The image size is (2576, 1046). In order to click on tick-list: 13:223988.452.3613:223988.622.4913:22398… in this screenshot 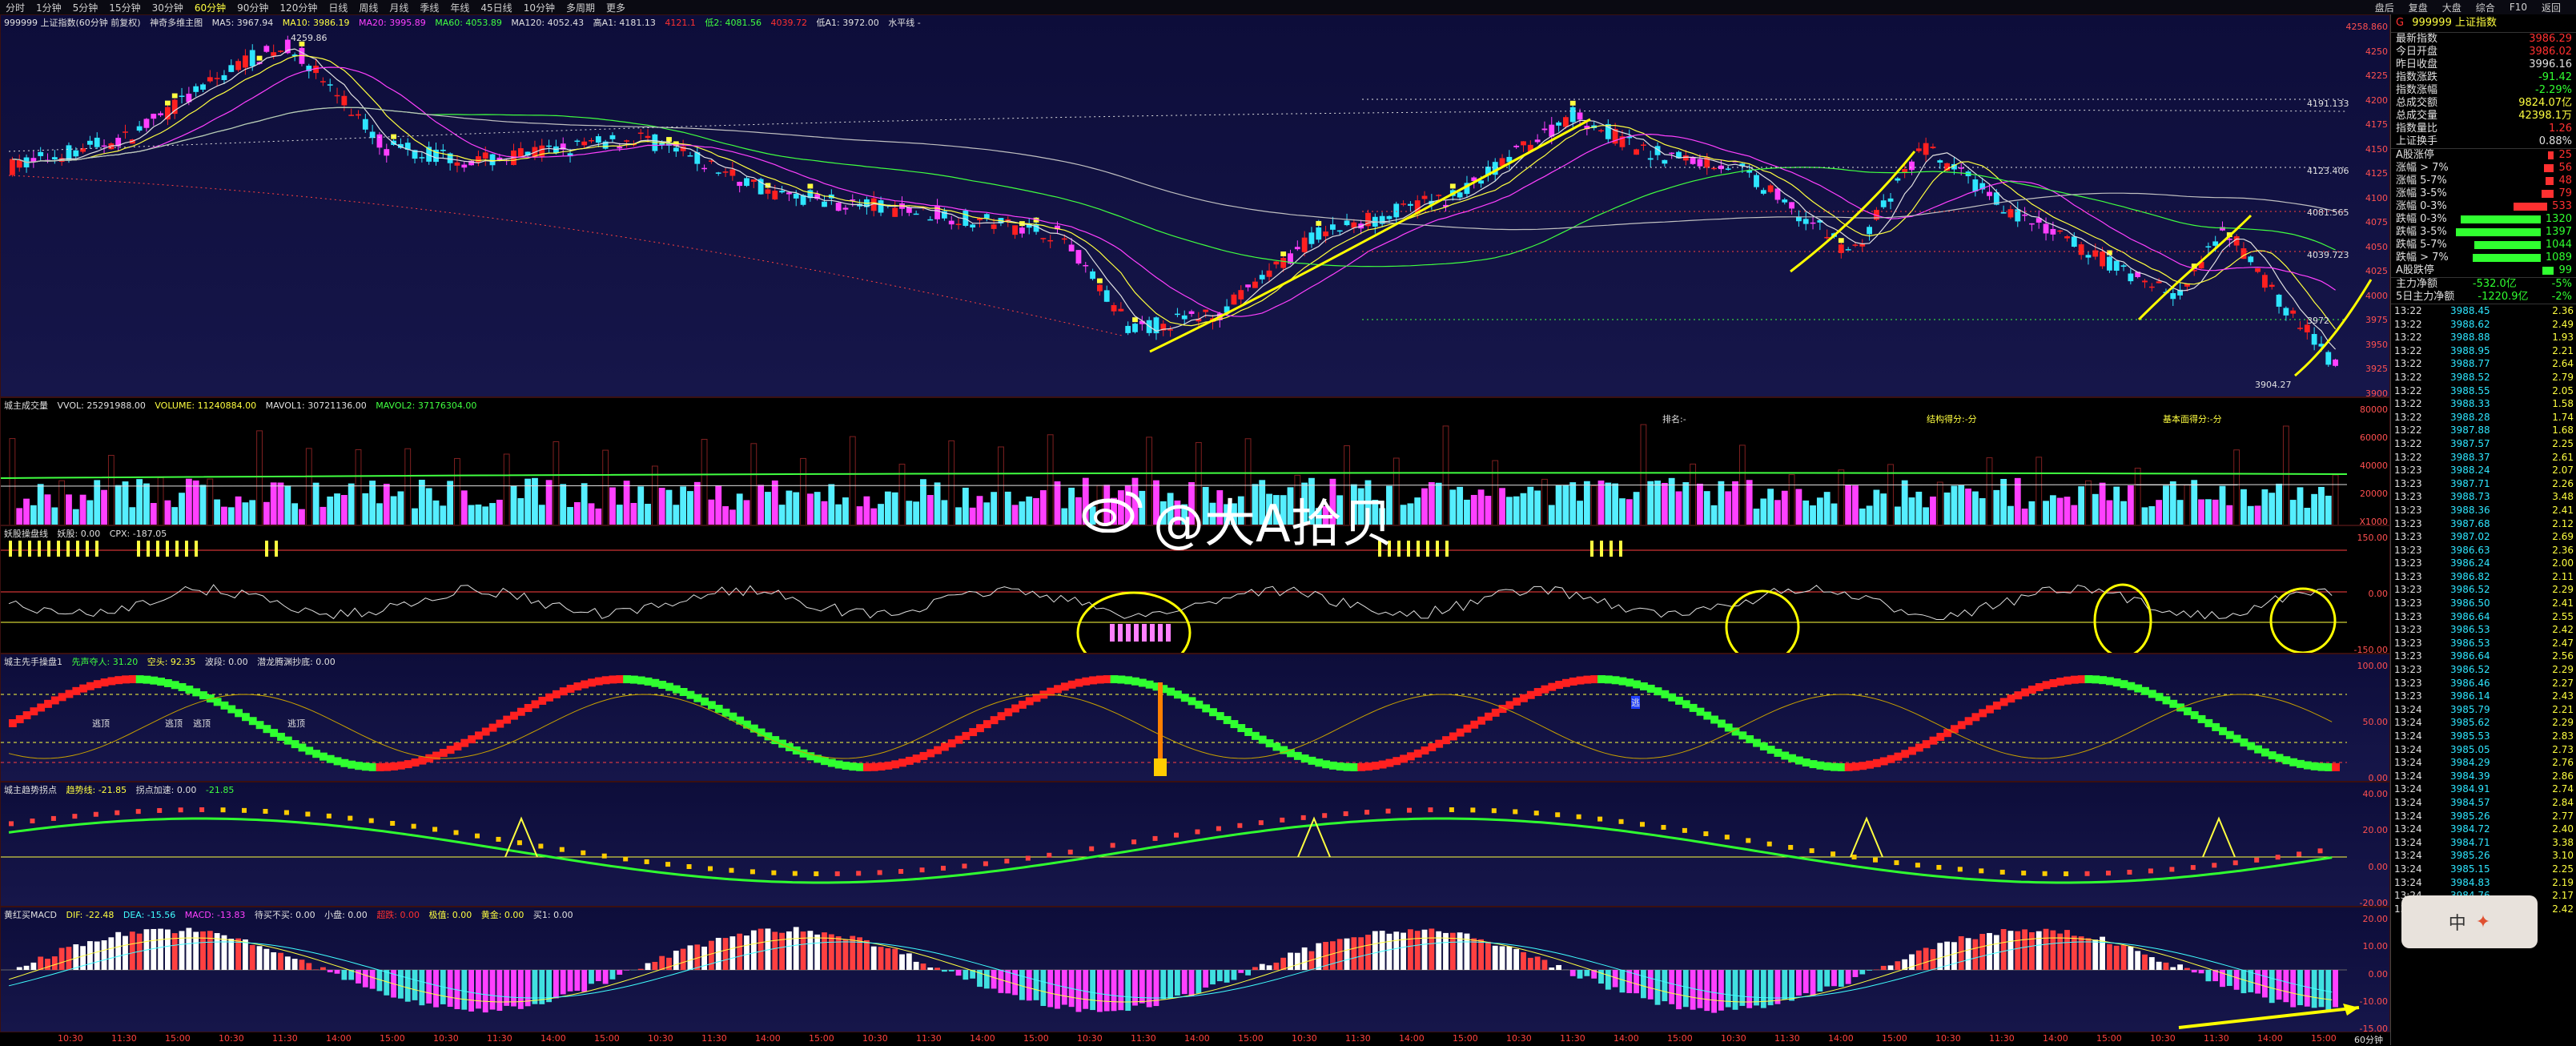, I will do `click(2483, 609)`.